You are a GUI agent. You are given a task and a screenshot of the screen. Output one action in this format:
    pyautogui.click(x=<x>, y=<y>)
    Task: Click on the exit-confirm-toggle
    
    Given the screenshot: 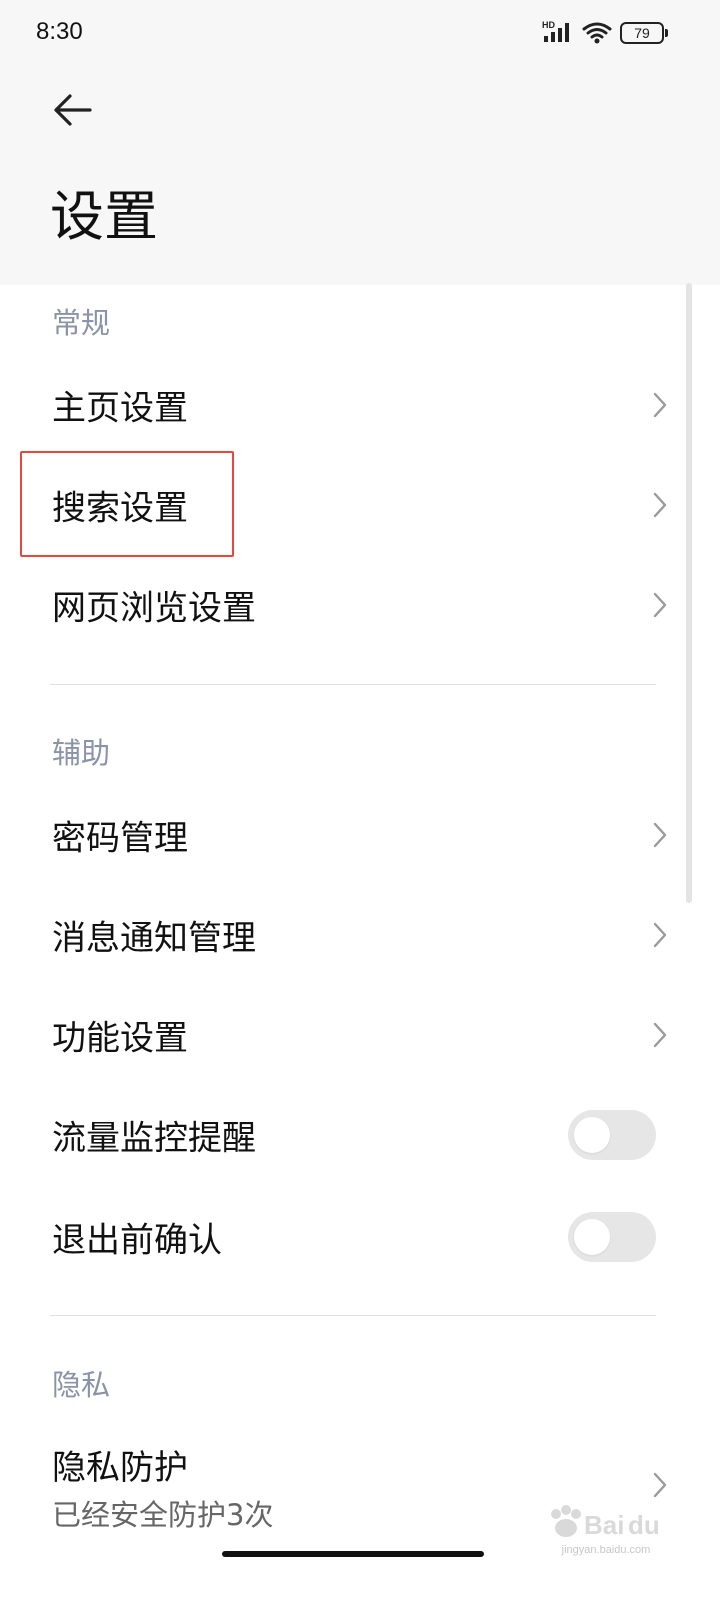 What is the action you would take?
    pyautogui.click(x=612, y=1237)
    